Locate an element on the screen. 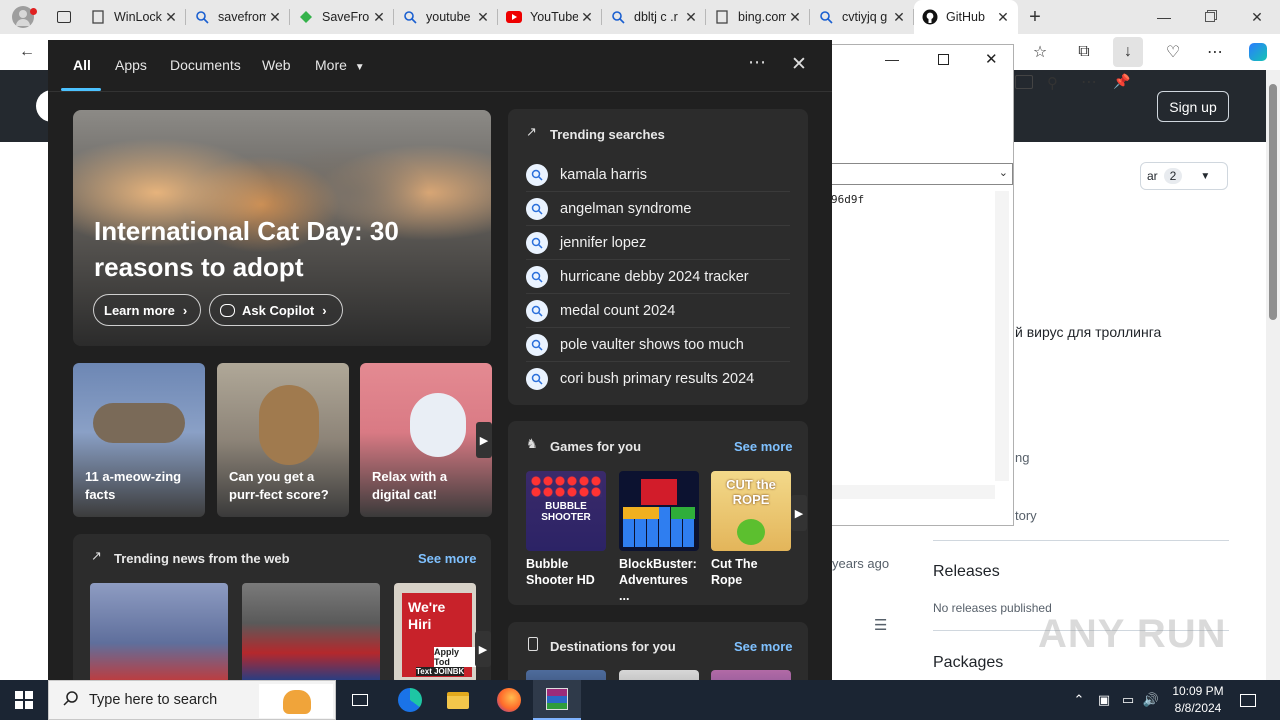 Image resolution: width=1280 pixels, height=720 pixels. maximize-button is located at coordinates (943, 59).